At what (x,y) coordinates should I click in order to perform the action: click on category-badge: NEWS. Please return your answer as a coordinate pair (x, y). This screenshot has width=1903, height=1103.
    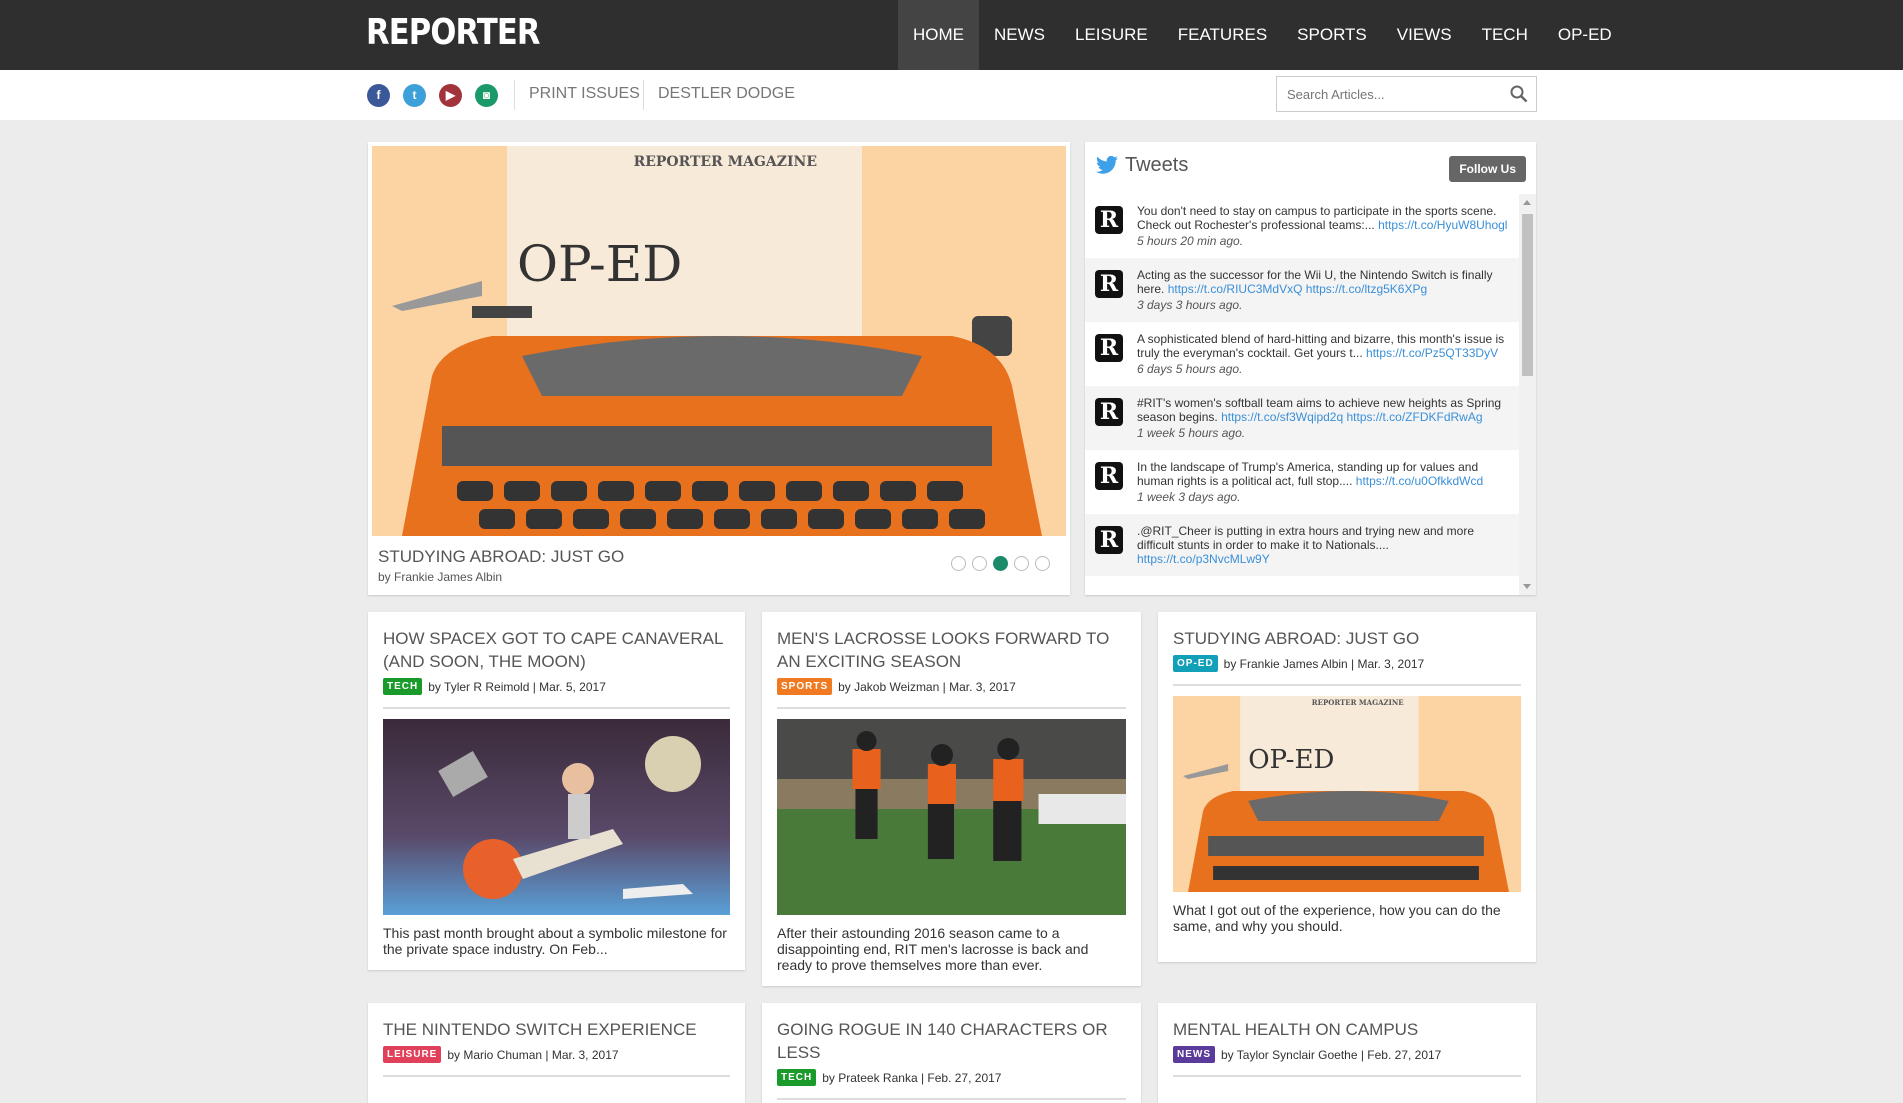
    Looking at the image, I should click on (1194, 1054).